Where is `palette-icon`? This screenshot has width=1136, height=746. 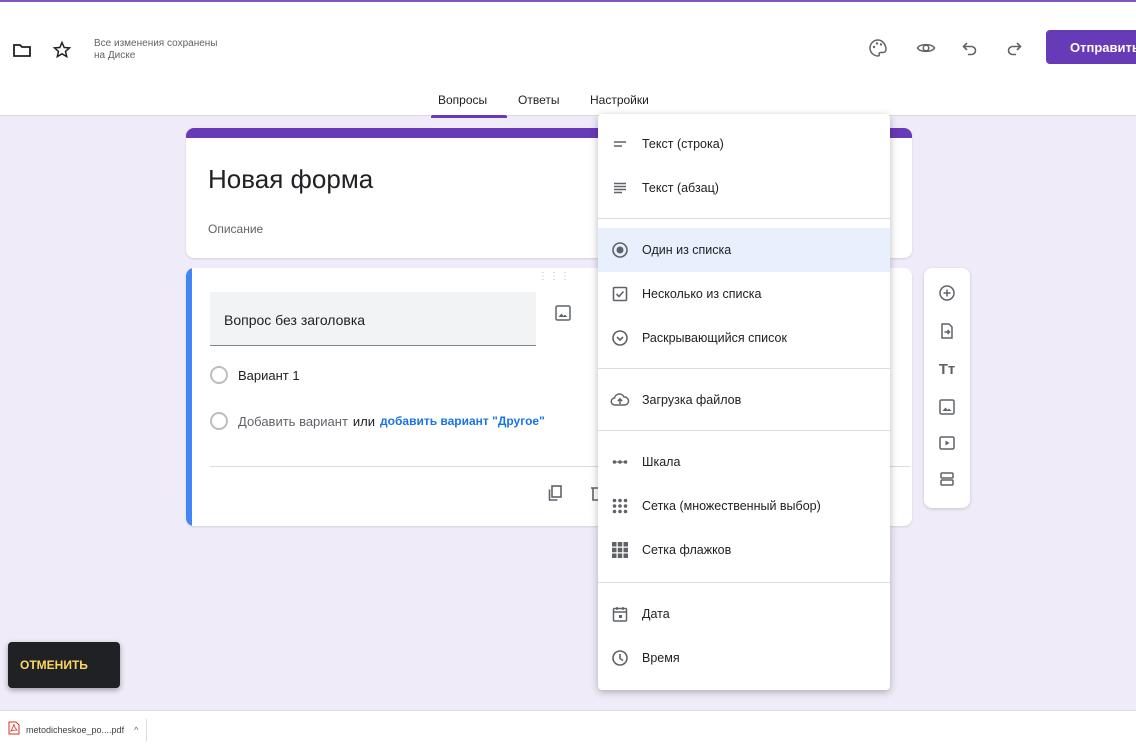
palette-icon is located at coordinates (878, 48).